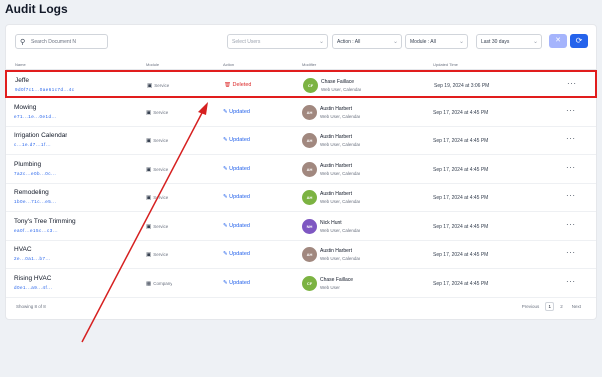 The image size is (602, 377). What do you see at coordinates (309, 226) in the screenshot?
I see `avatar: NH` at bounding box center [309, 226].